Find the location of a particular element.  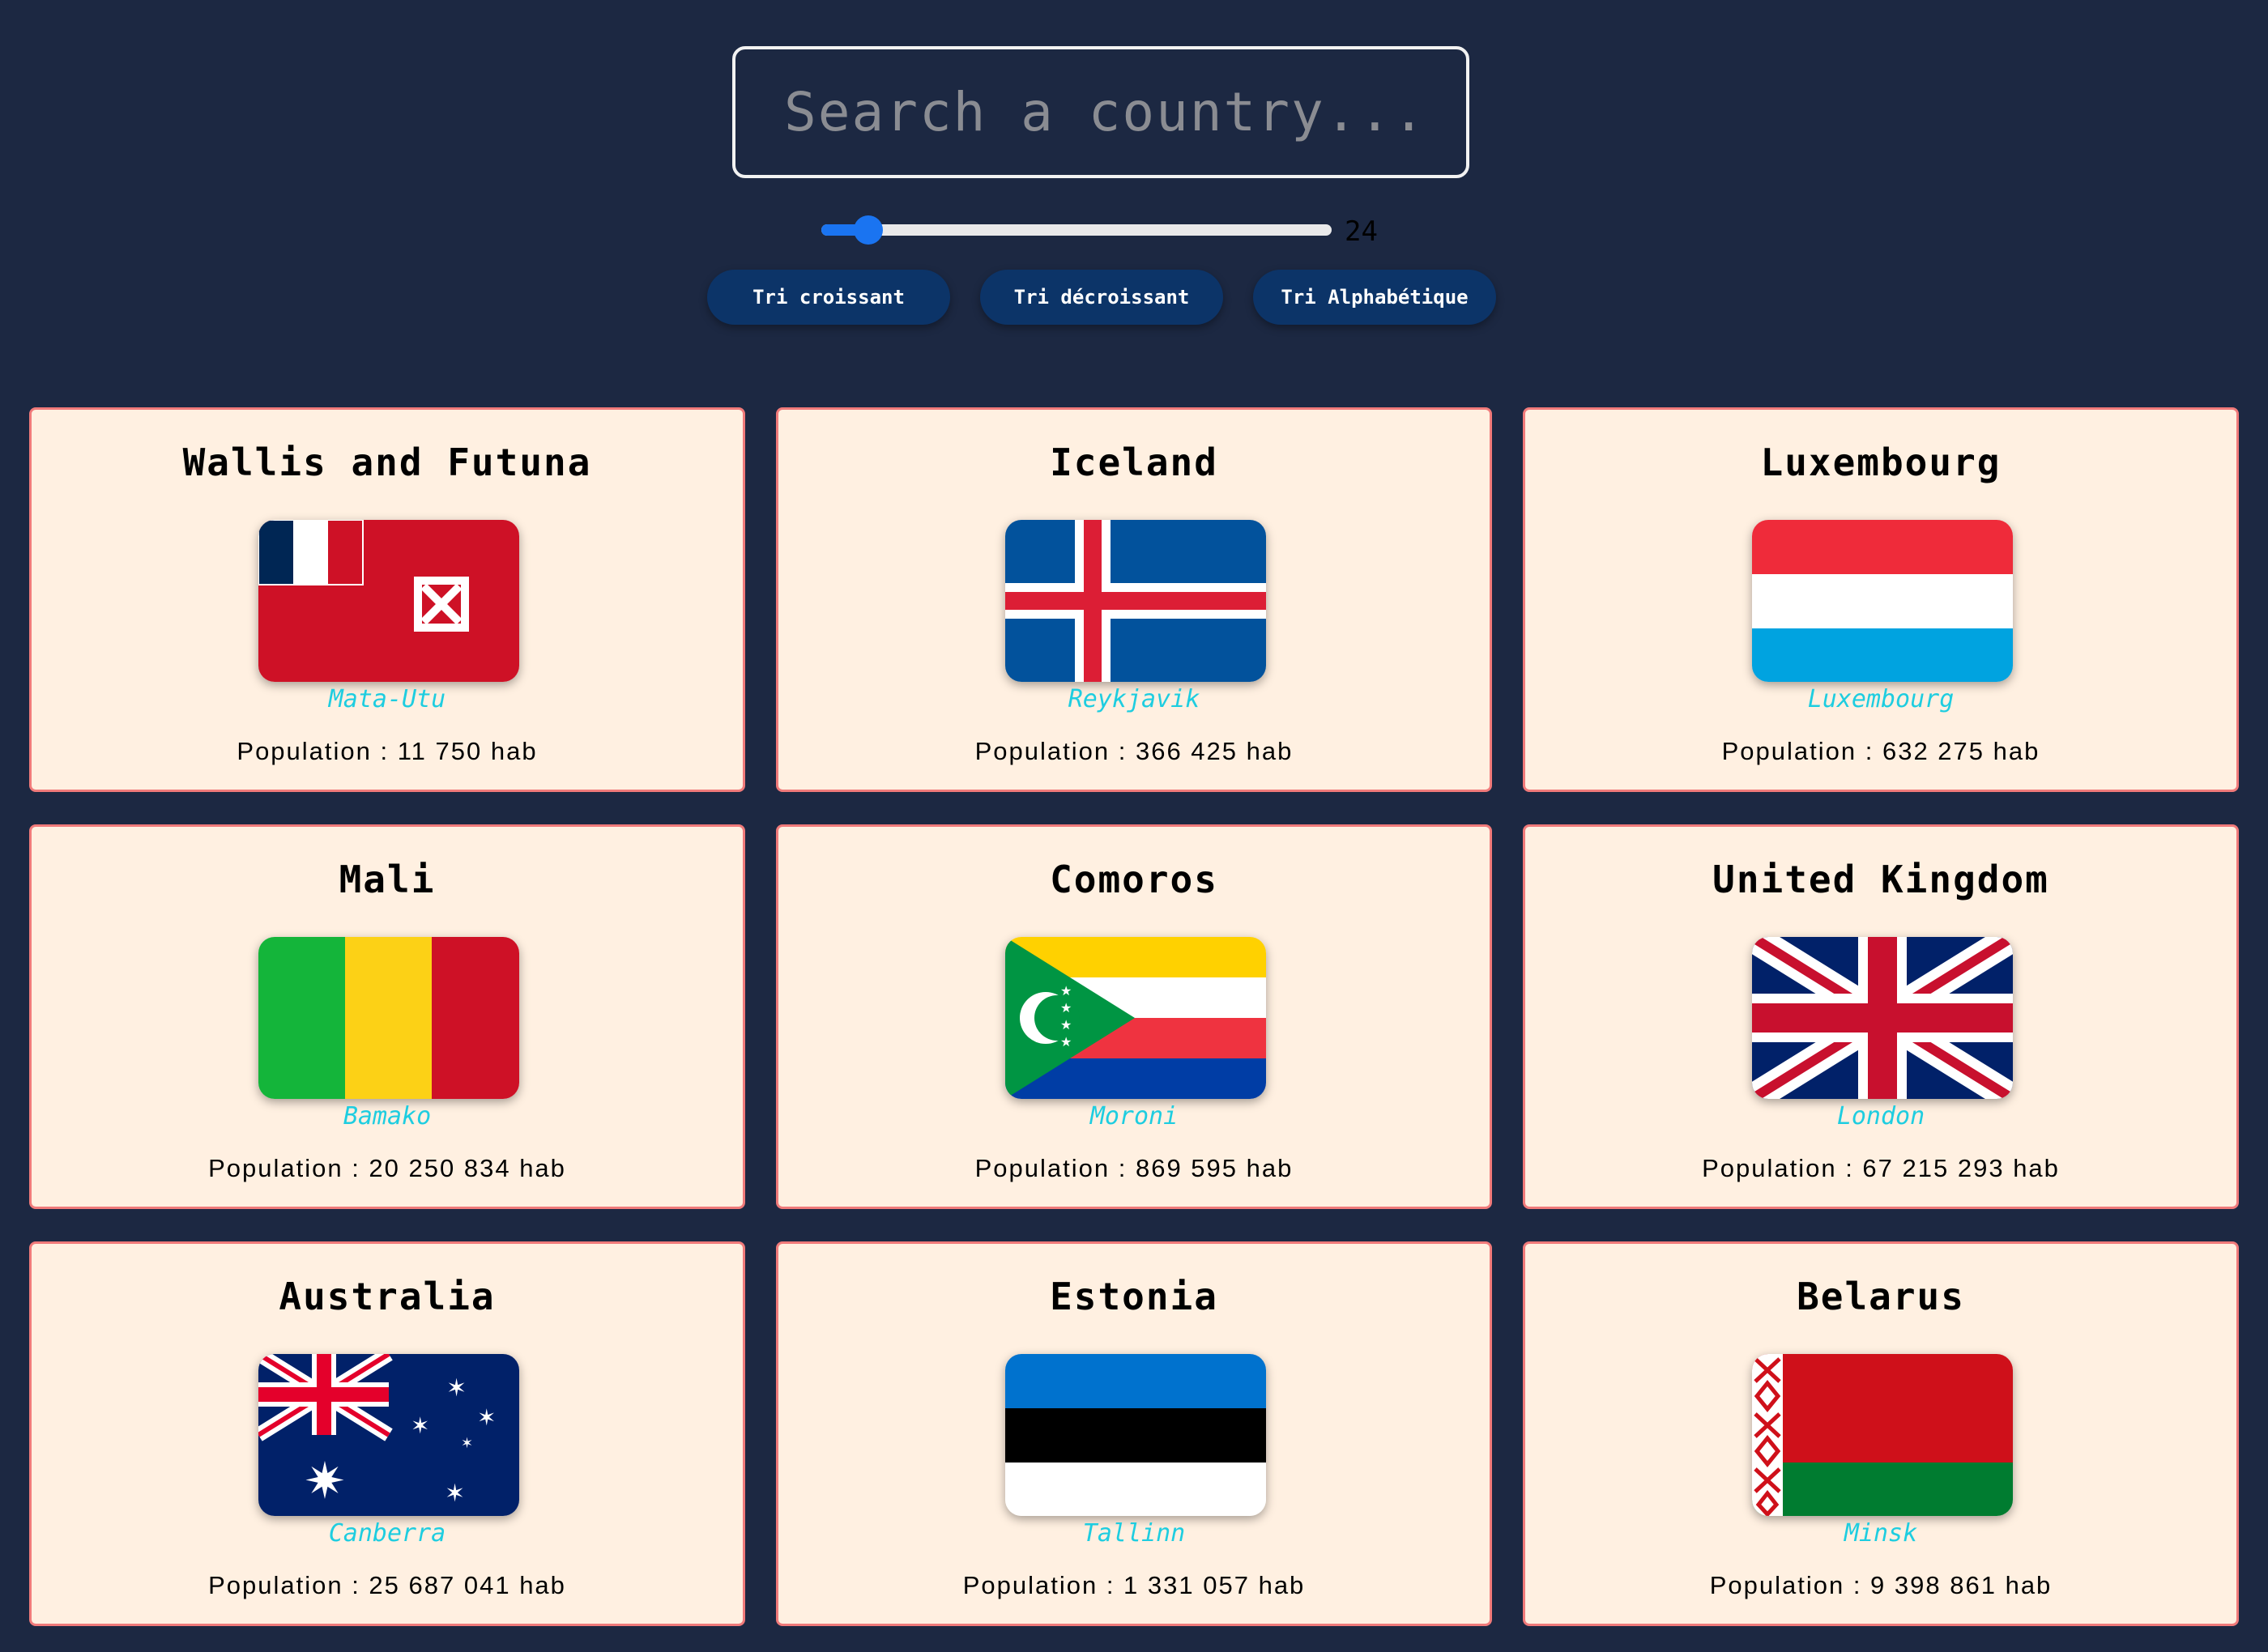

belarus-flag-icon is located at coordinates (1882, 1435).